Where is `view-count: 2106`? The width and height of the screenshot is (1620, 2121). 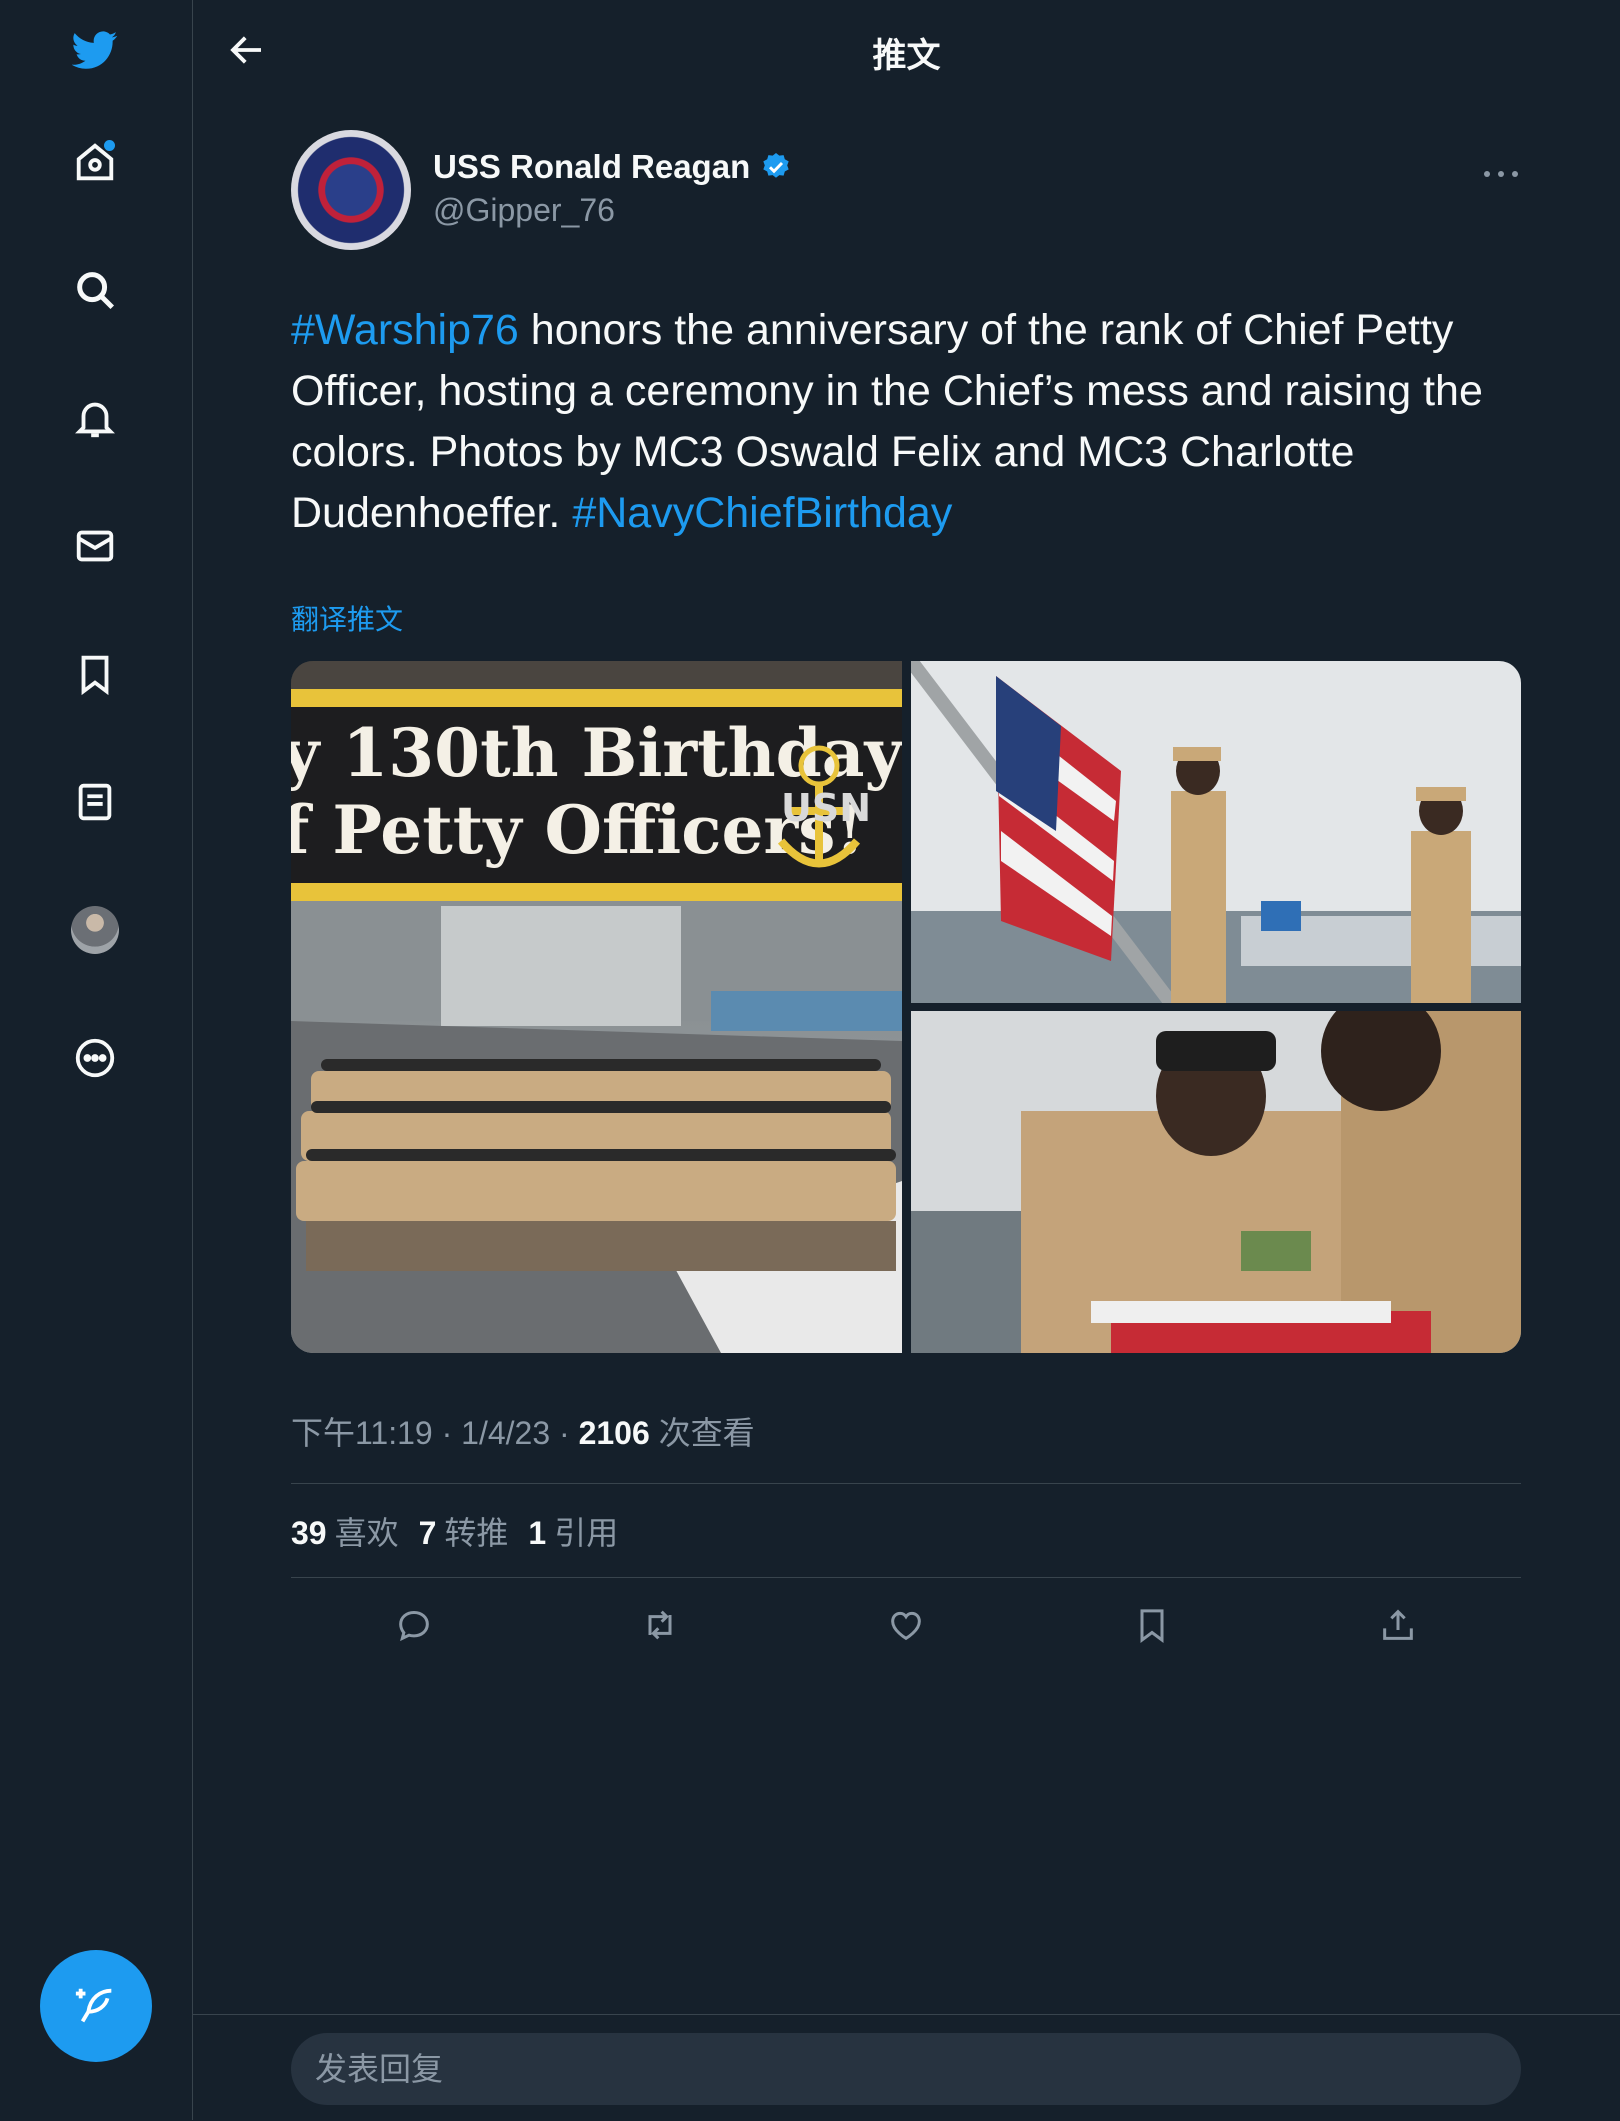
view-count: 2106 is located at coordinates (614, 1433).